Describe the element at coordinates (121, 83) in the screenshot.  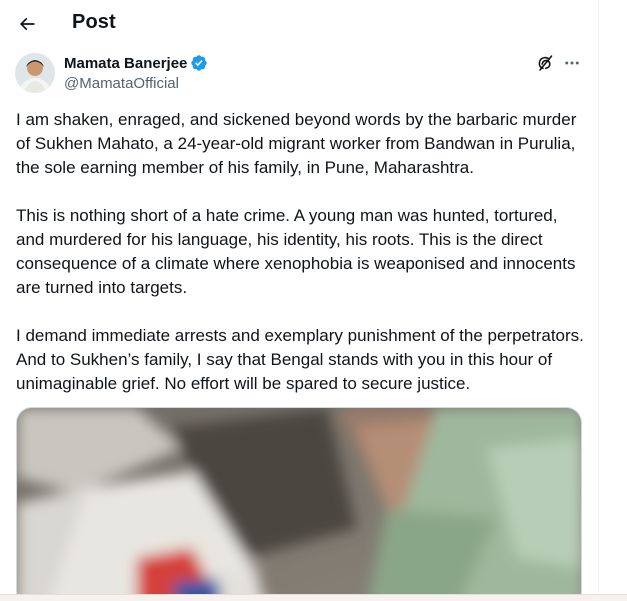
I see `author-handle: @MamataOfficial` at that location.